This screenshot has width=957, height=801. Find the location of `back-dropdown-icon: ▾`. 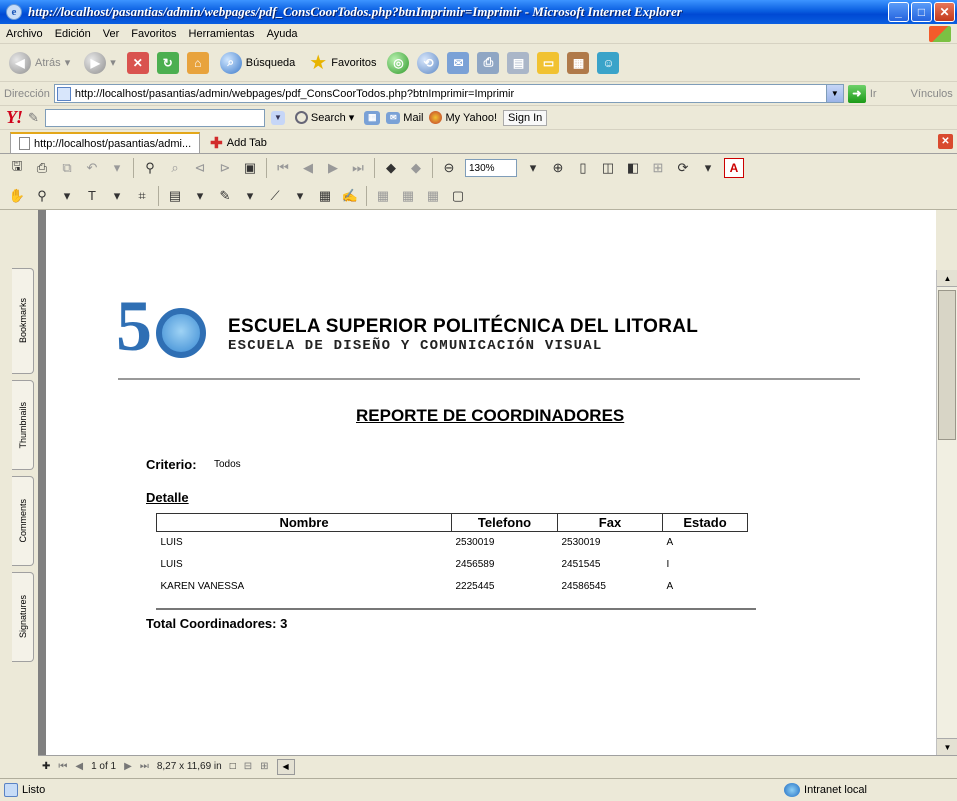

back-dropdown-icon: ▾ is located at coordinates (68, 62).